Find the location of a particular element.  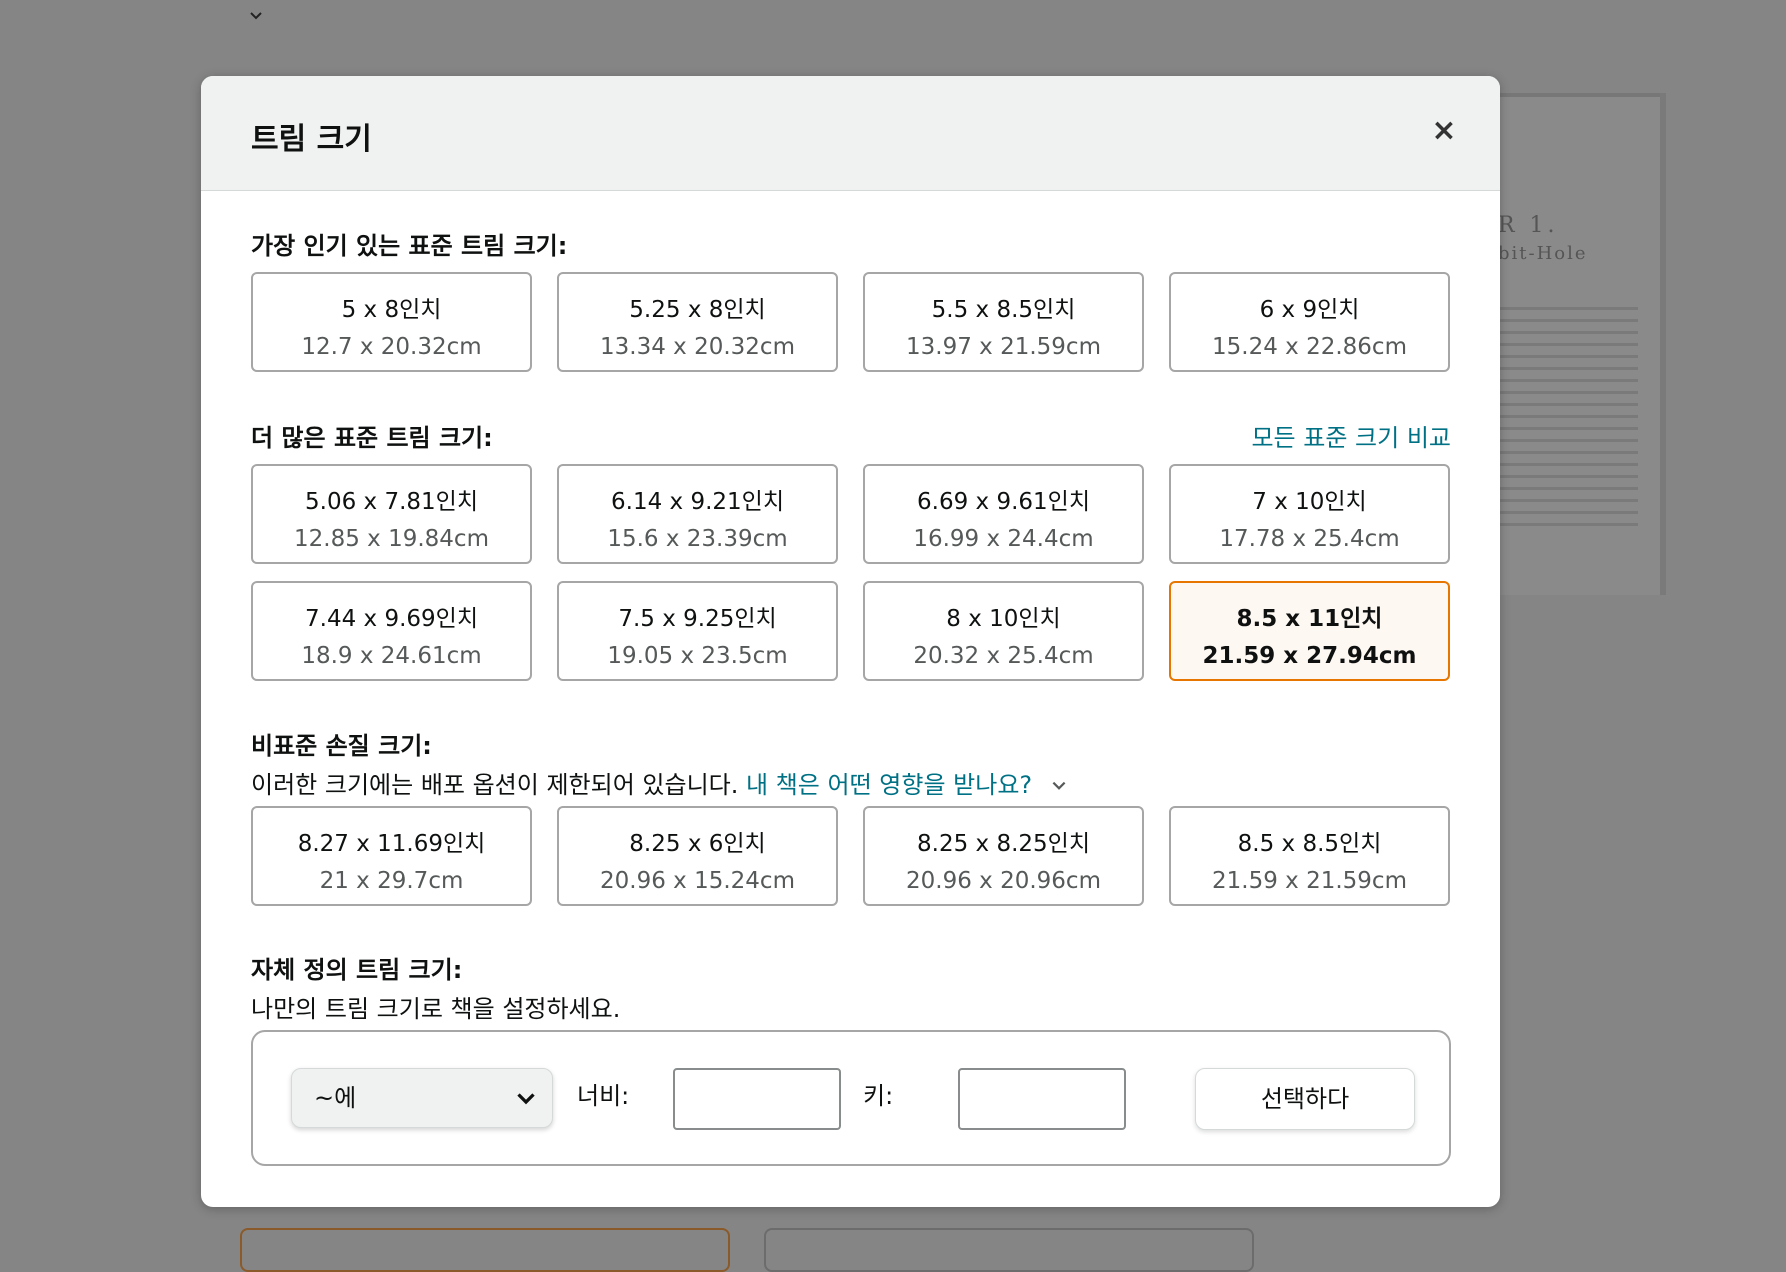

size-cm: 19.05 x 23.5cm is located at coordinates (697, 656).